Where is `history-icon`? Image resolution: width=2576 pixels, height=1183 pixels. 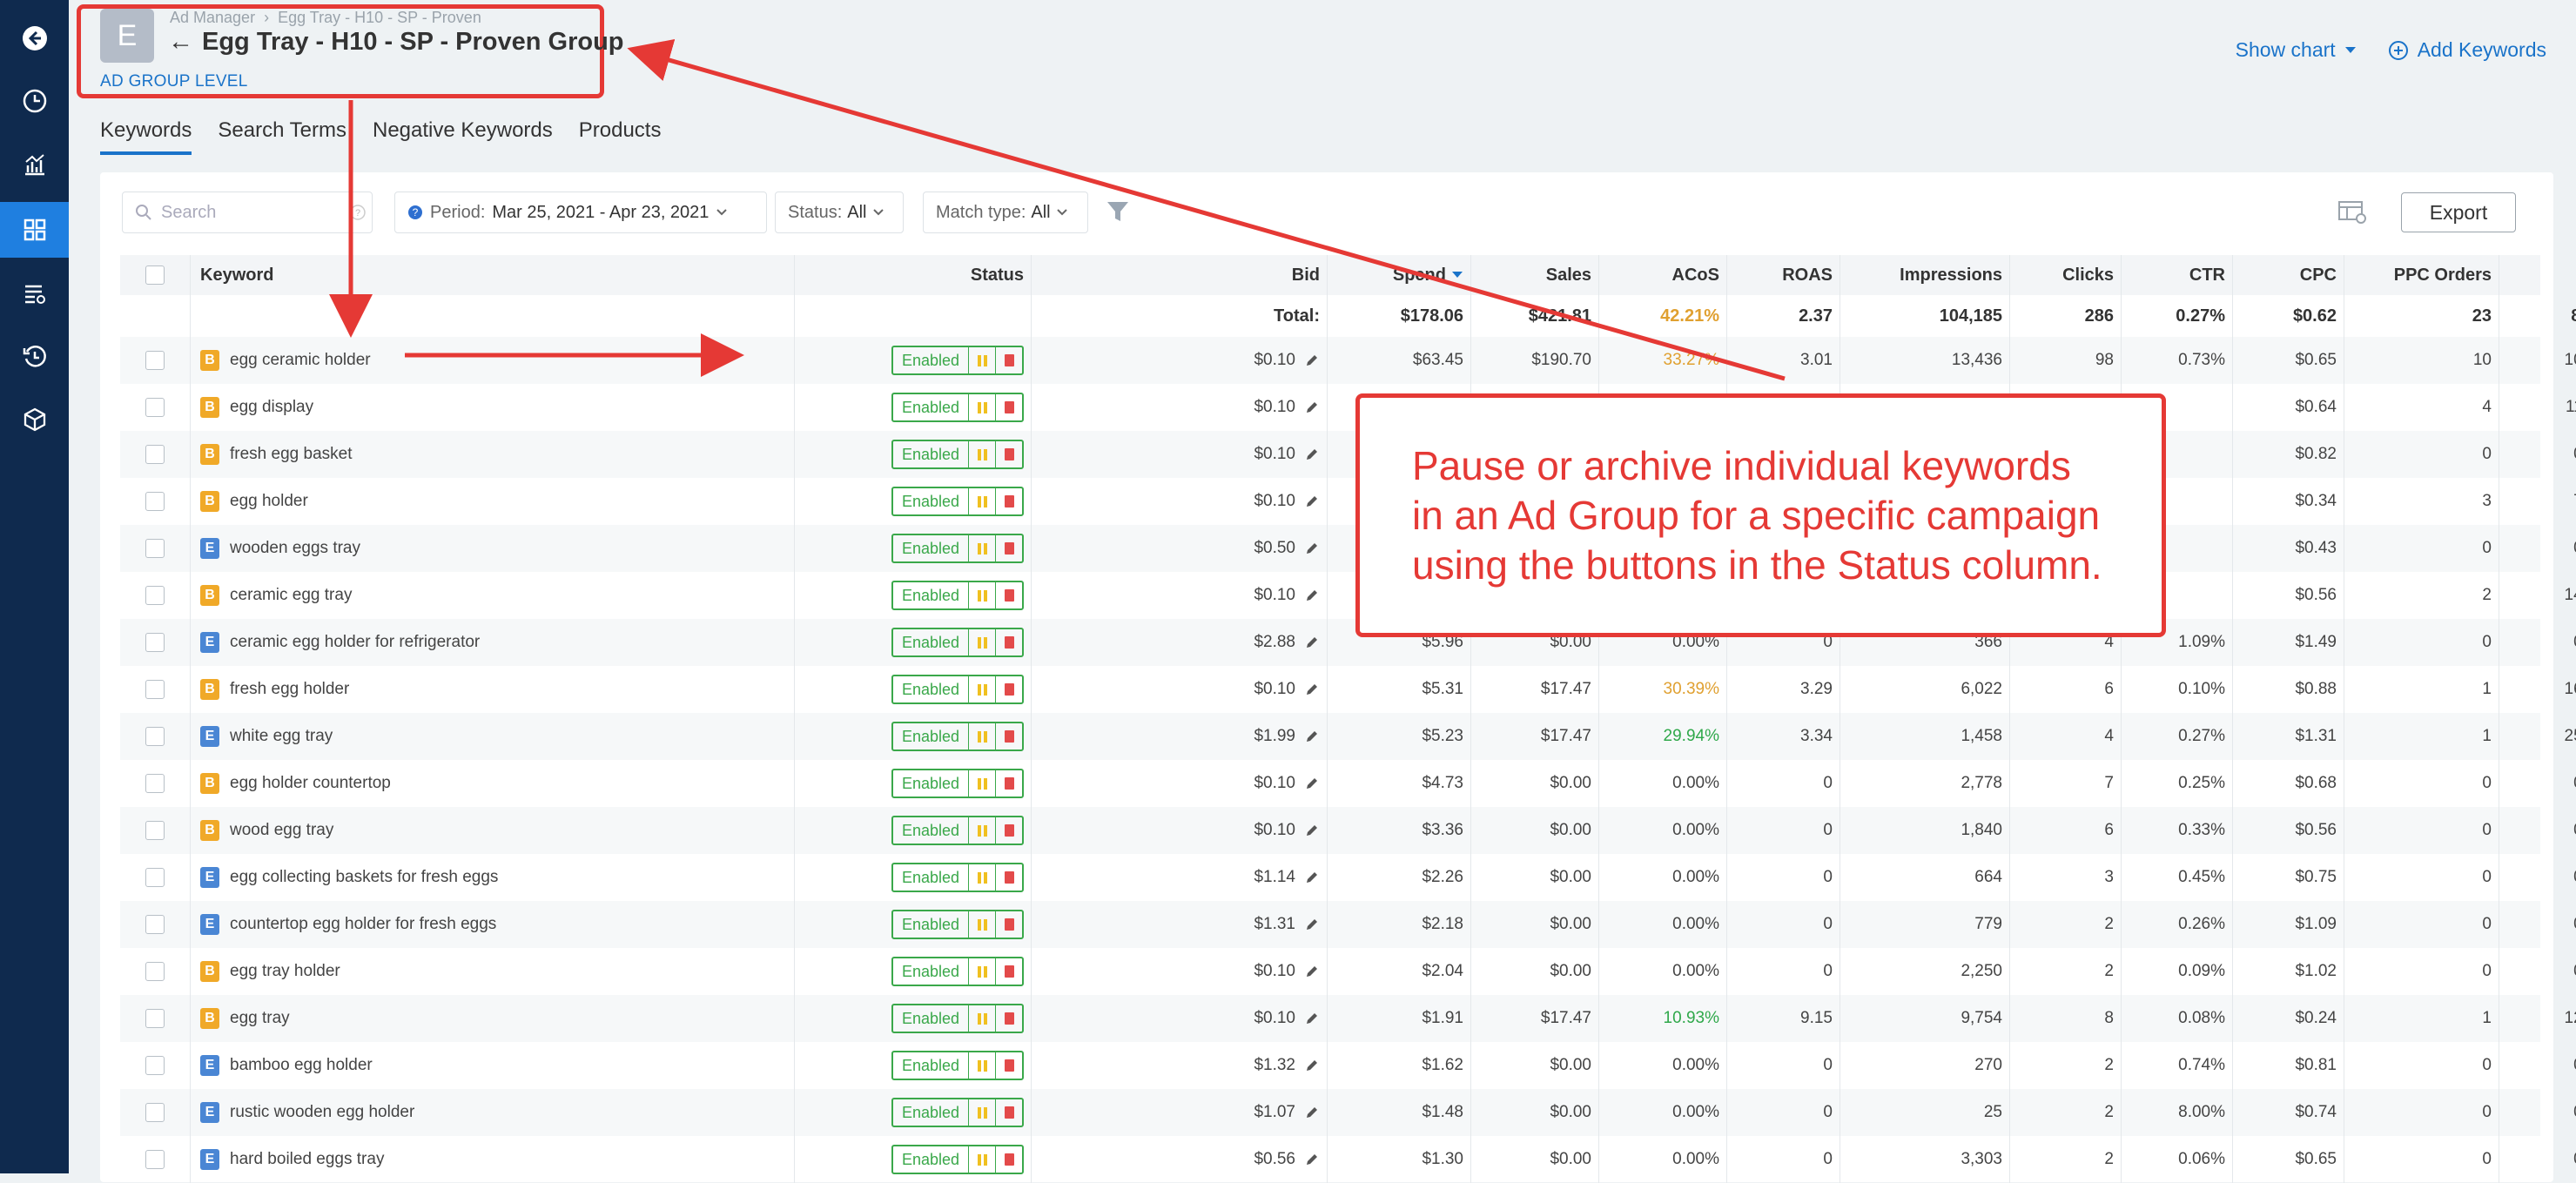 history-icon is located at coordinates (34, 357).